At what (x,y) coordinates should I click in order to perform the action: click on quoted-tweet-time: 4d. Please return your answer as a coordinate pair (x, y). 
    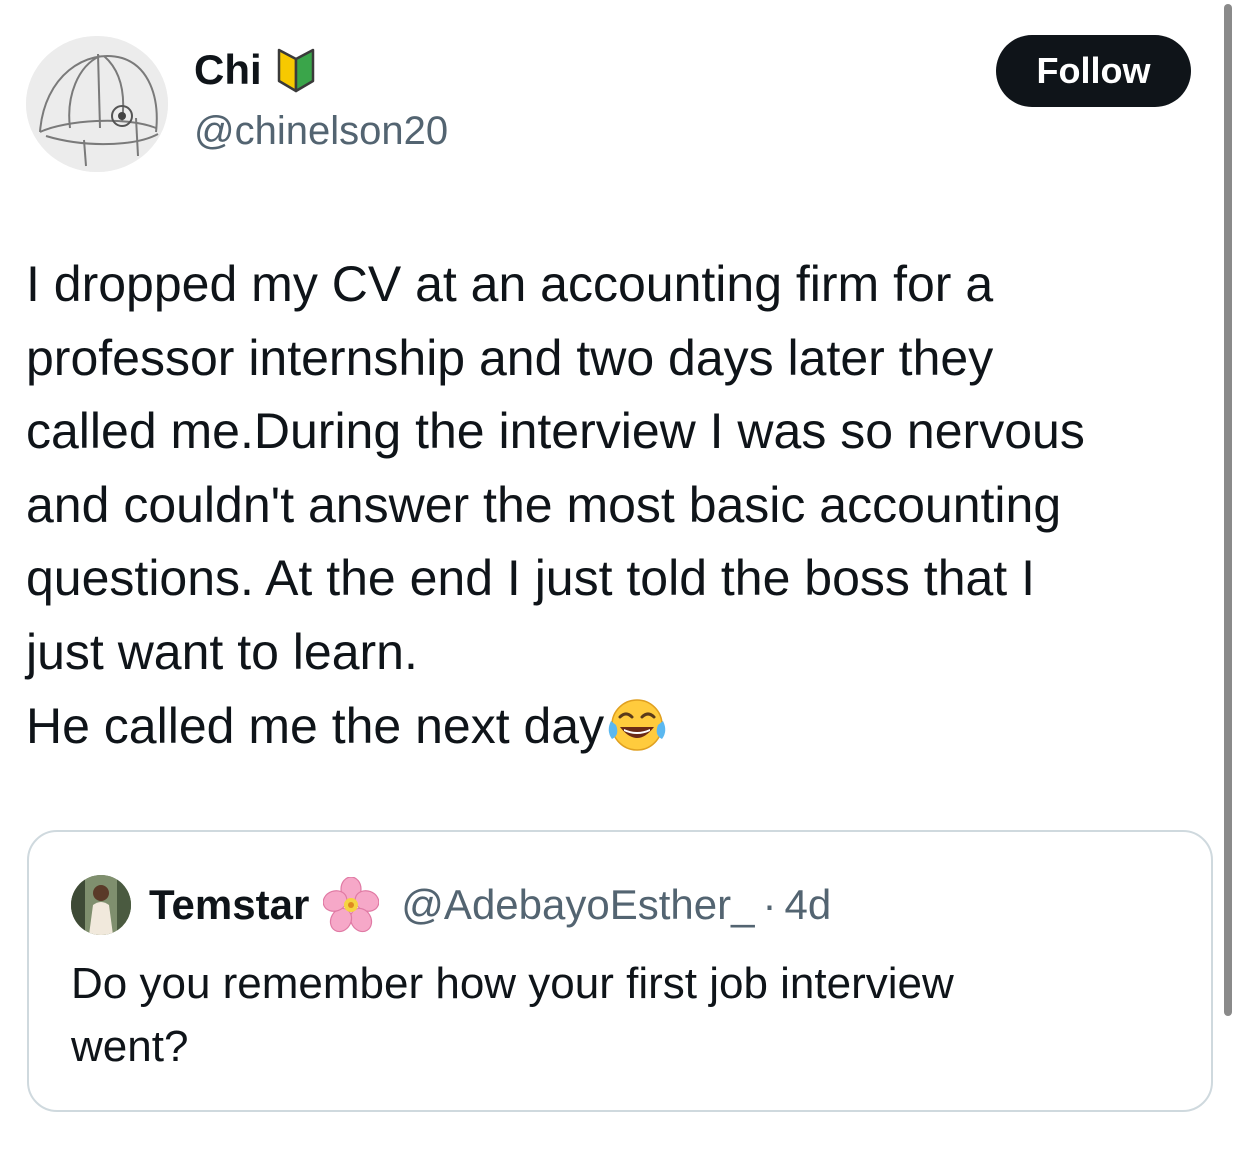
    Looking at the image, I should click on (807, 905).